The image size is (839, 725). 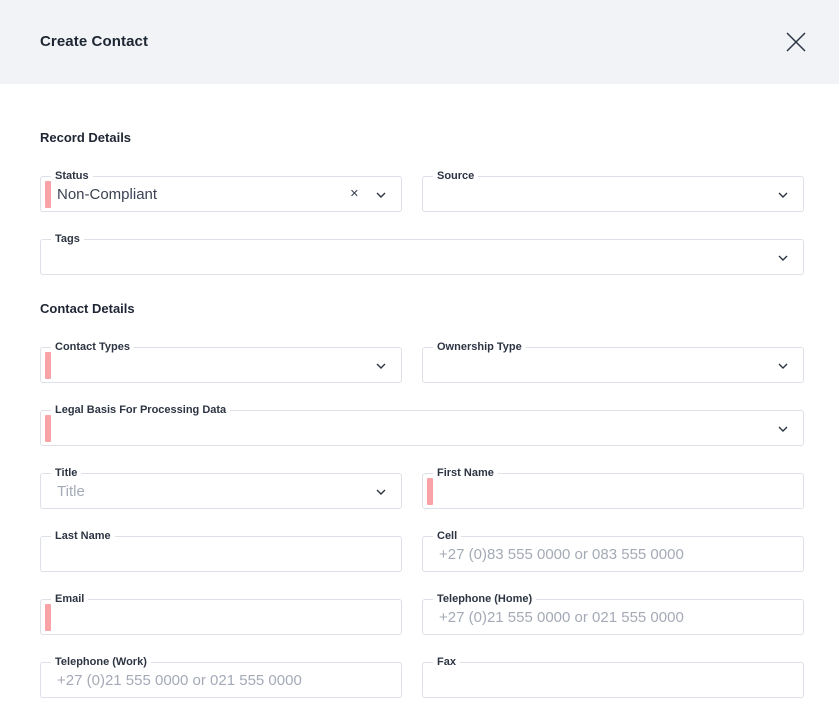 I want to click on source-label: Source, so click(x=456, y=176).